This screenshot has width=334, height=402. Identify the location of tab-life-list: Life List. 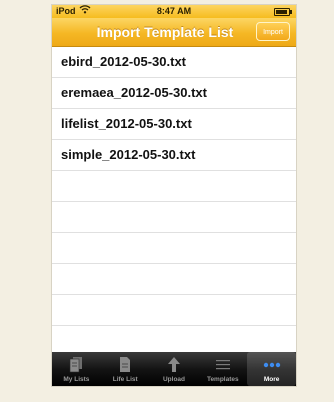
(125, 369).